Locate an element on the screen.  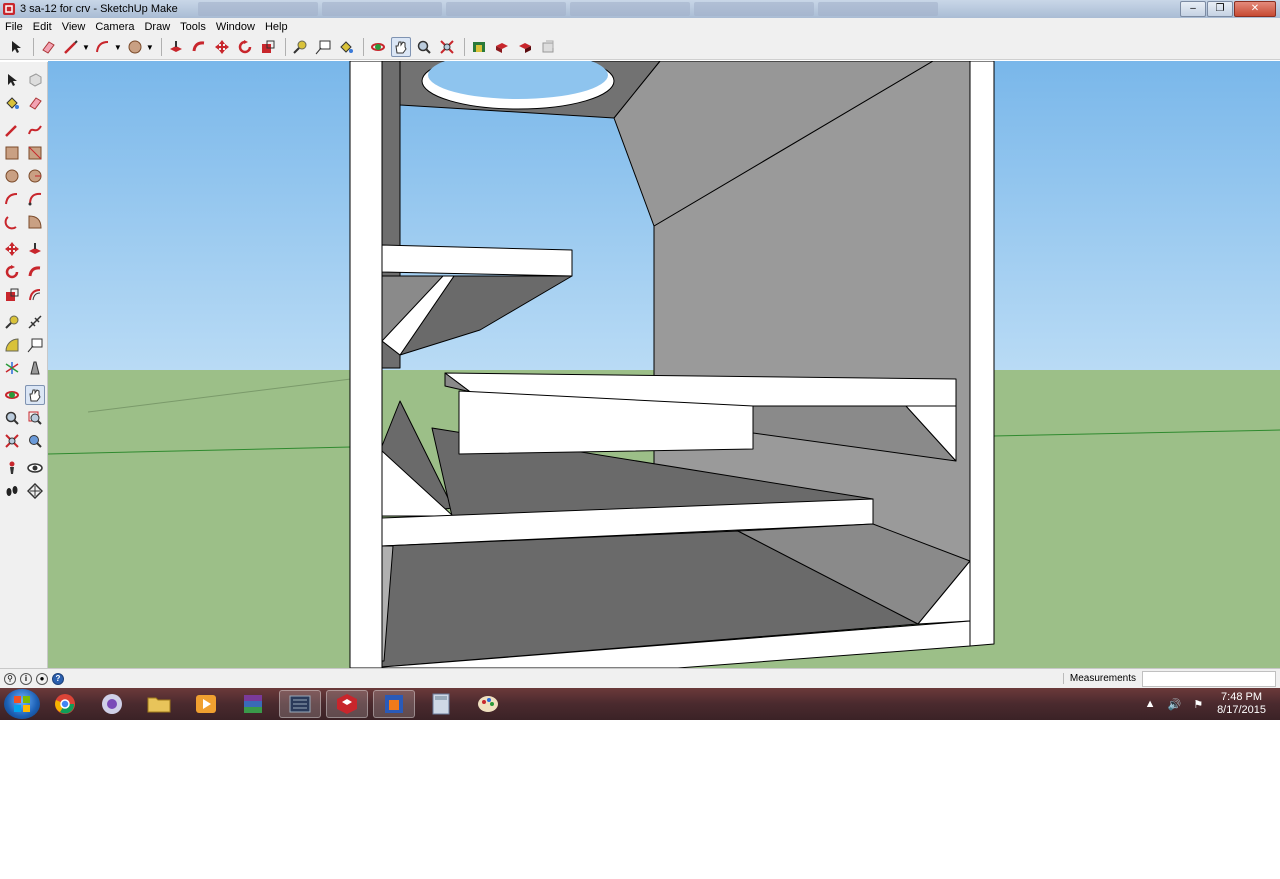
help-icon: ? is located at coordinates (58, 678).